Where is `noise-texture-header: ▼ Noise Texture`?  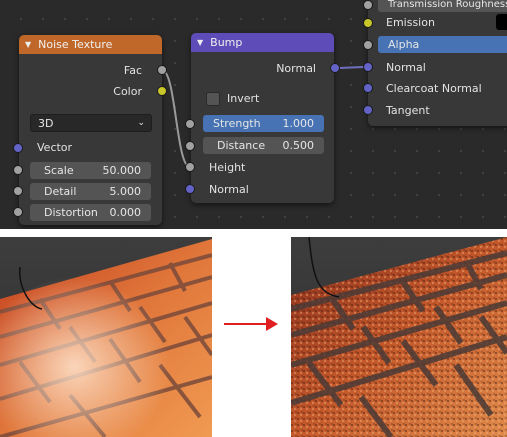
noise-texture-header: ▼ Noise Texture is located at coordinates (90, 44).